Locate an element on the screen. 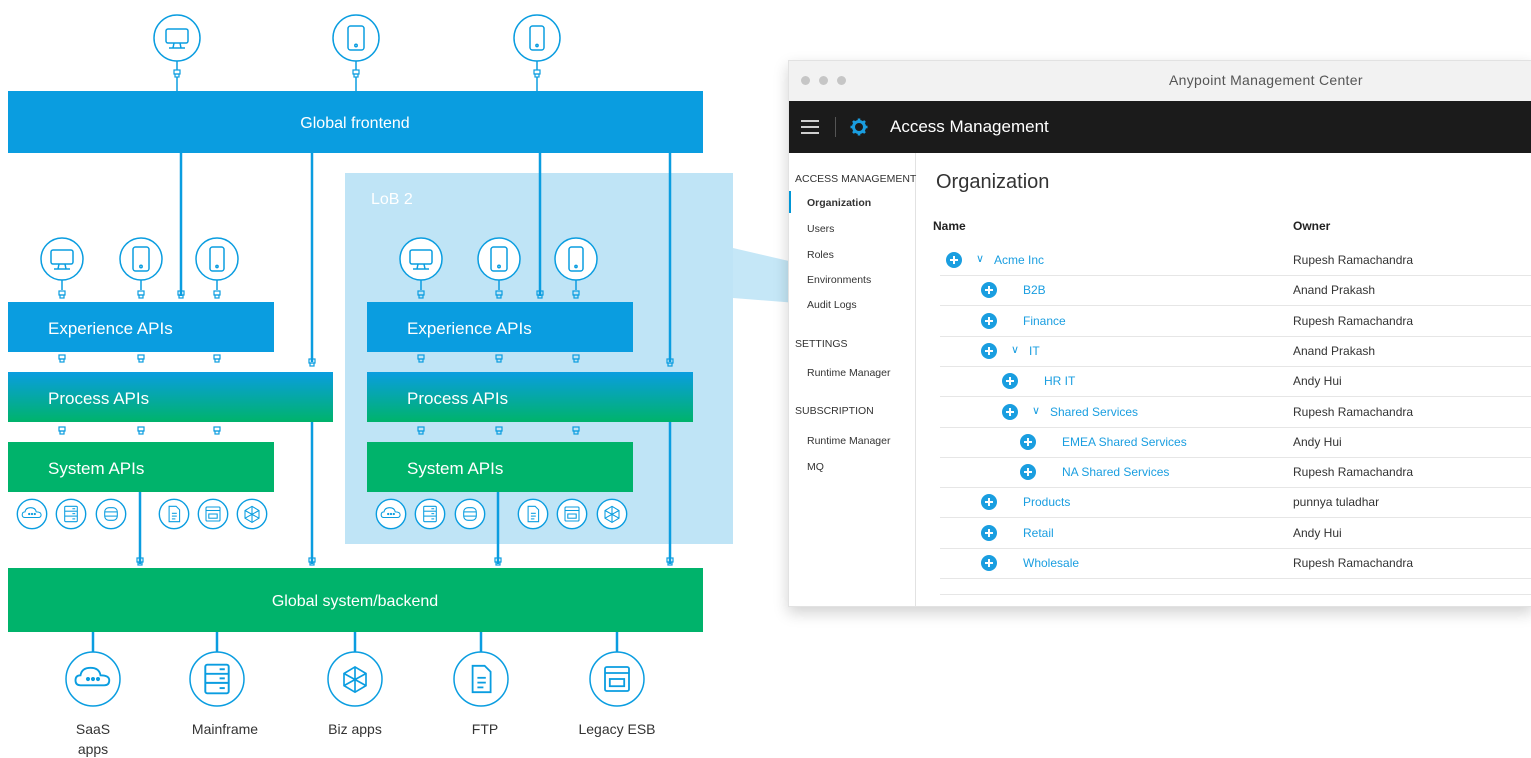 Image resolution: width=1531 pixels, height=758 pixels. lob1-exp-proc-connectors is located at coordinates (187, 360).